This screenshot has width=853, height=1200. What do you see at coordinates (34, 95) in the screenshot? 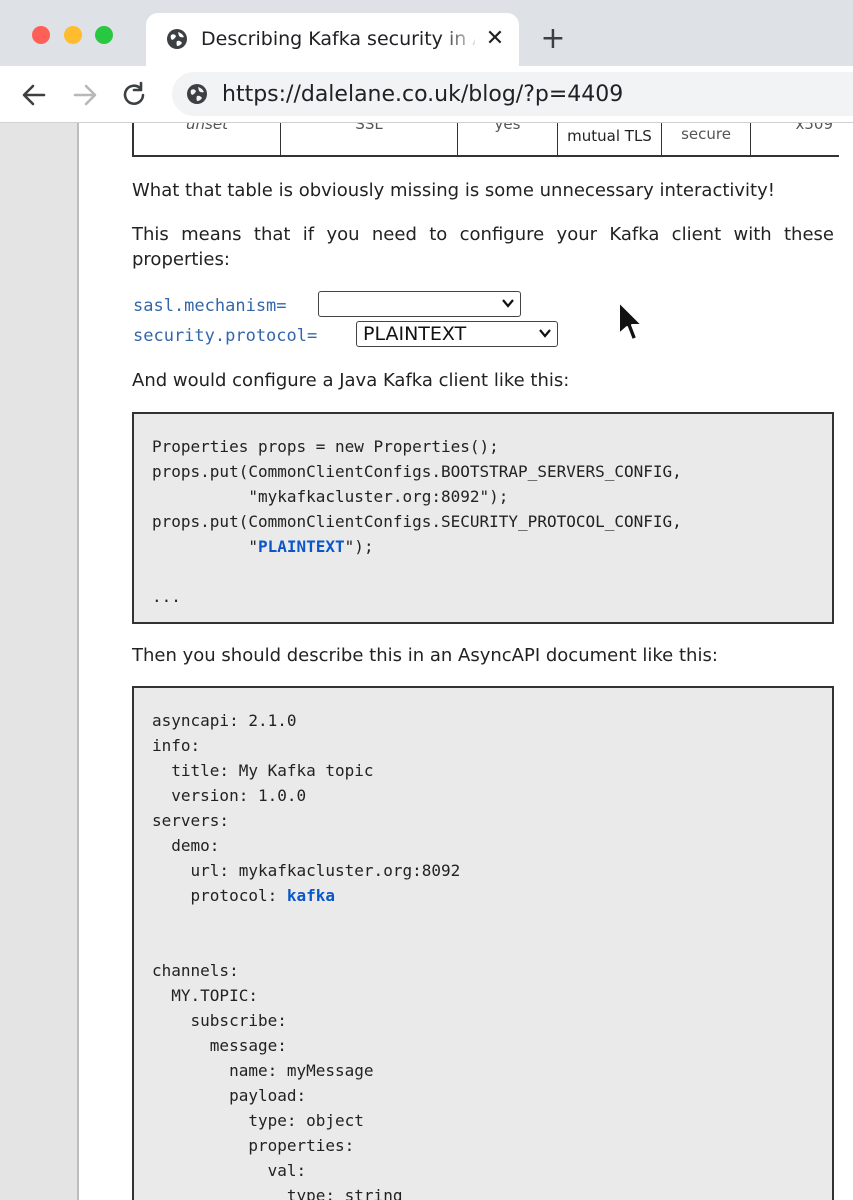
I see `back-arrow-icon` at bounding box center [34, 95].